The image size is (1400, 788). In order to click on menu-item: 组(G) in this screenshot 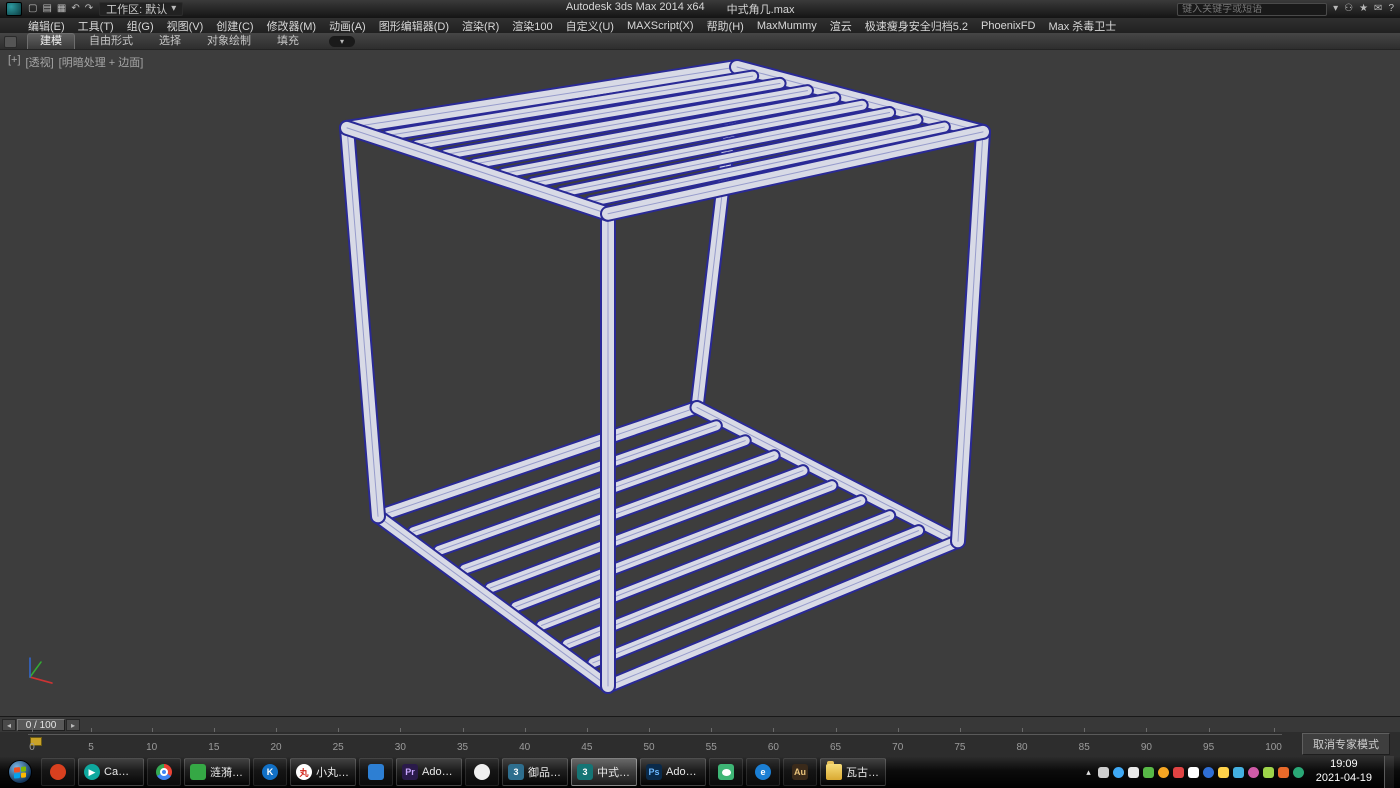, I will do `click(140, 26)`.